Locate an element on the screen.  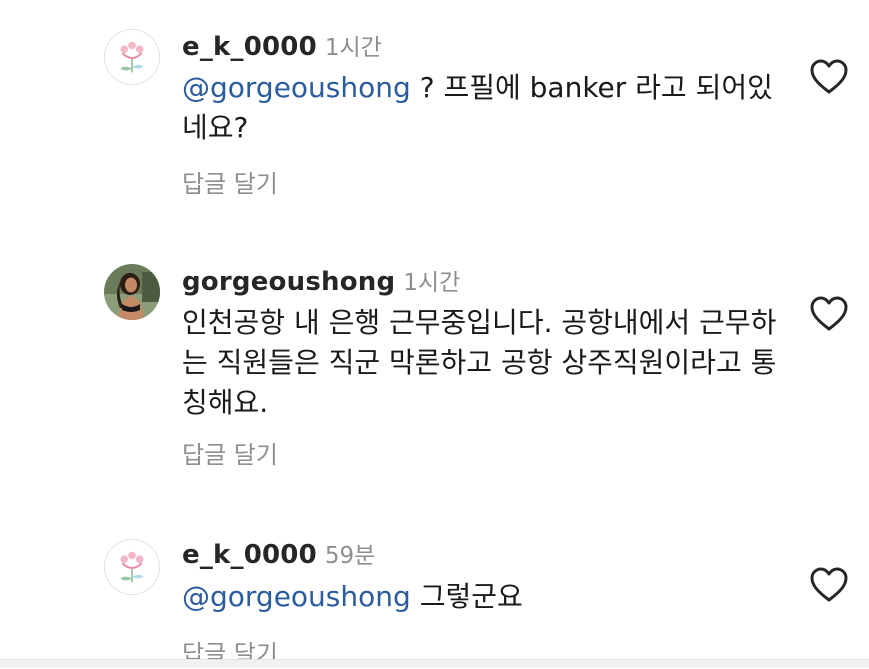
comment-meta: e_k_0000 1시간 is located at coordinates (282, 45).